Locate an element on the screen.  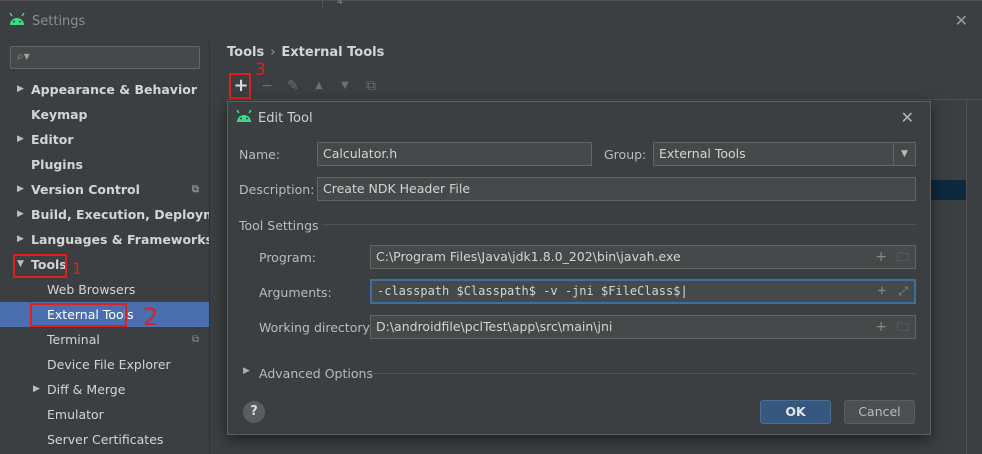
sidebar-item-emulator: Emulator is located at coordinates (104, 414).